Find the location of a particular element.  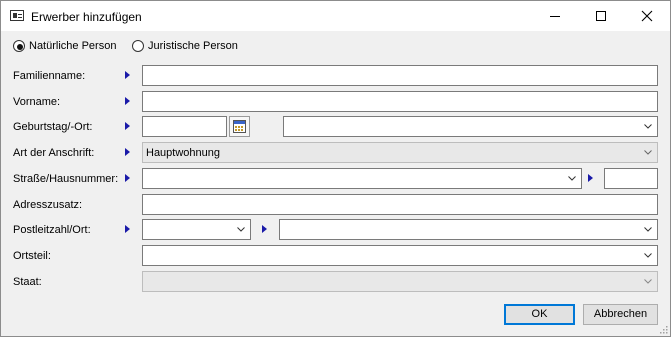

staat-label: Staat: is located at coordinates (27, 282).